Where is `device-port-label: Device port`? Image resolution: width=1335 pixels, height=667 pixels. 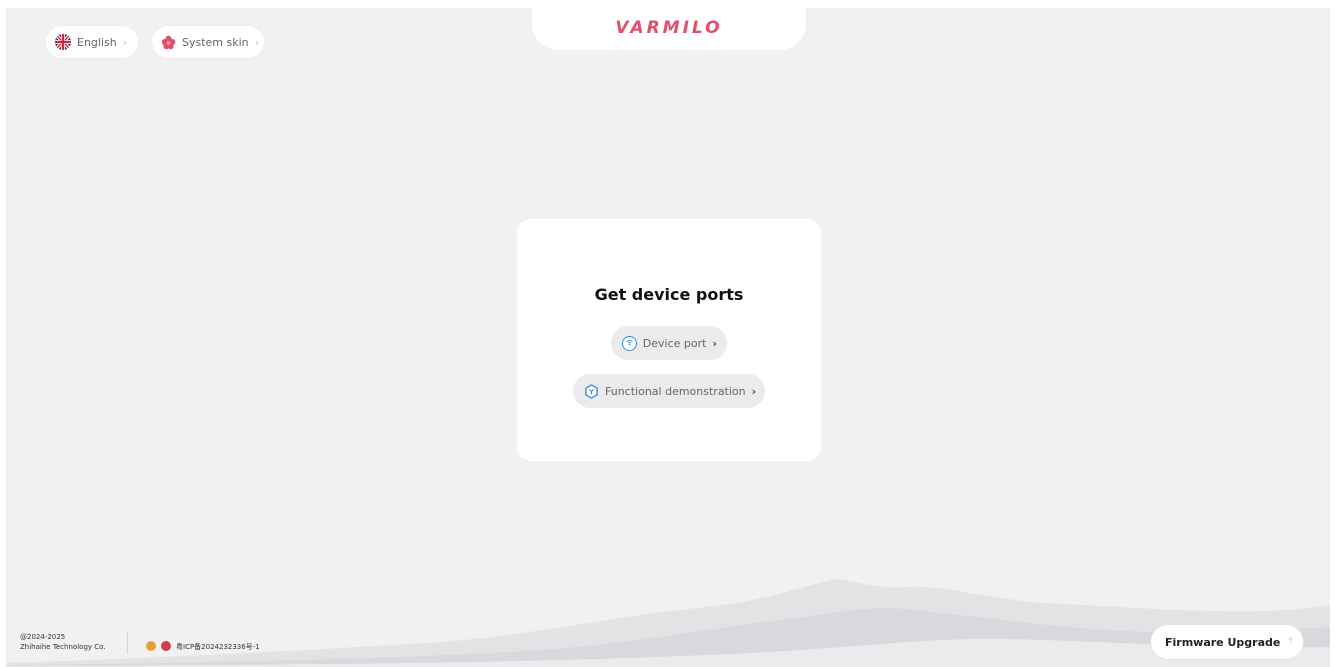 device-port-label: Device port is located at coordinates (674, 343).